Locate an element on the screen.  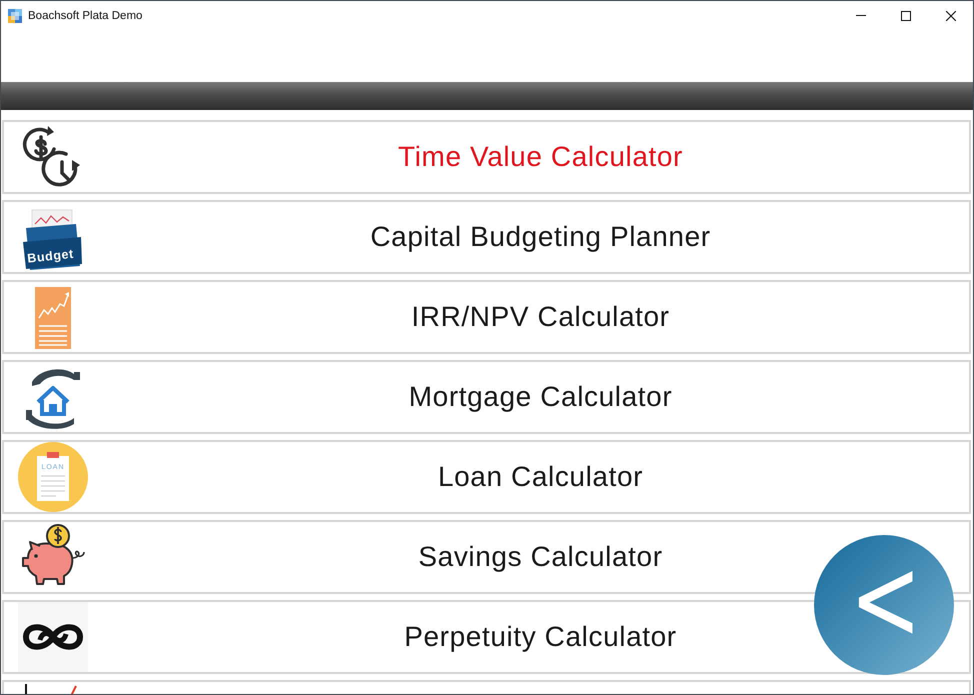
minimize-icon is located at coordinates (861, 15).